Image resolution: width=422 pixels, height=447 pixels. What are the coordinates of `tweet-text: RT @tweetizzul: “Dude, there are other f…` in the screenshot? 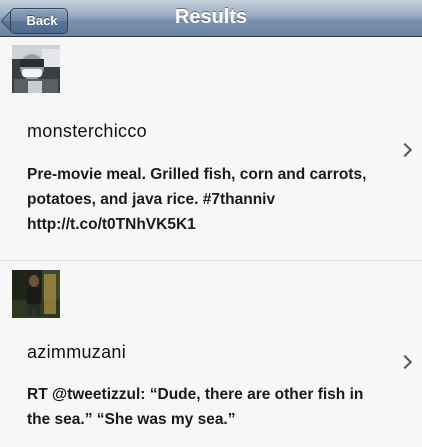 It's located at (195, 407).